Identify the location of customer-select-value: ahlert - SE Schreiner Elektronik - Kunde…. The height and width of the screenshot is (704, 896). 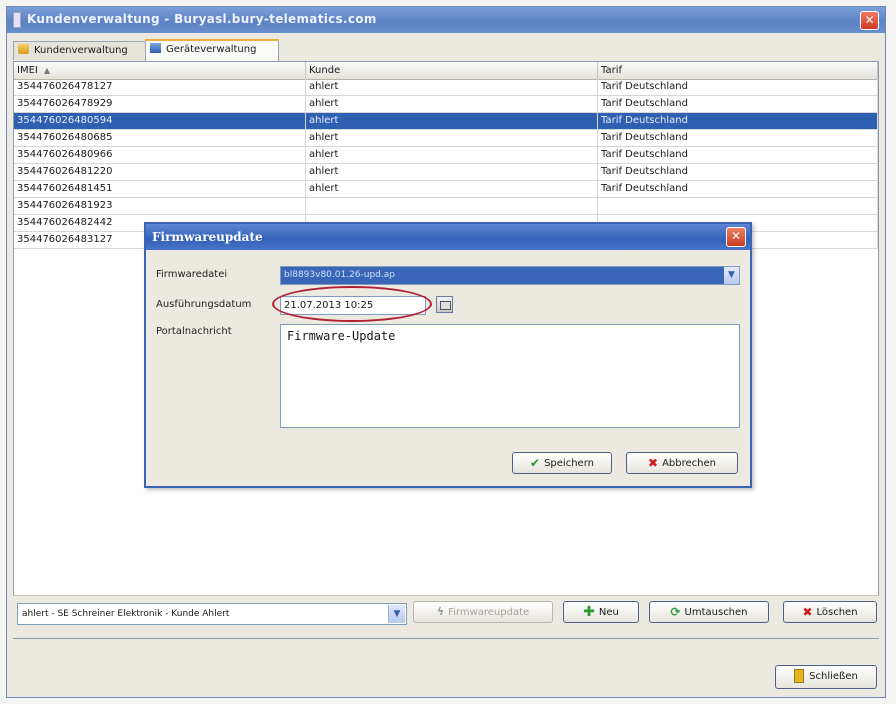
(126, 614).